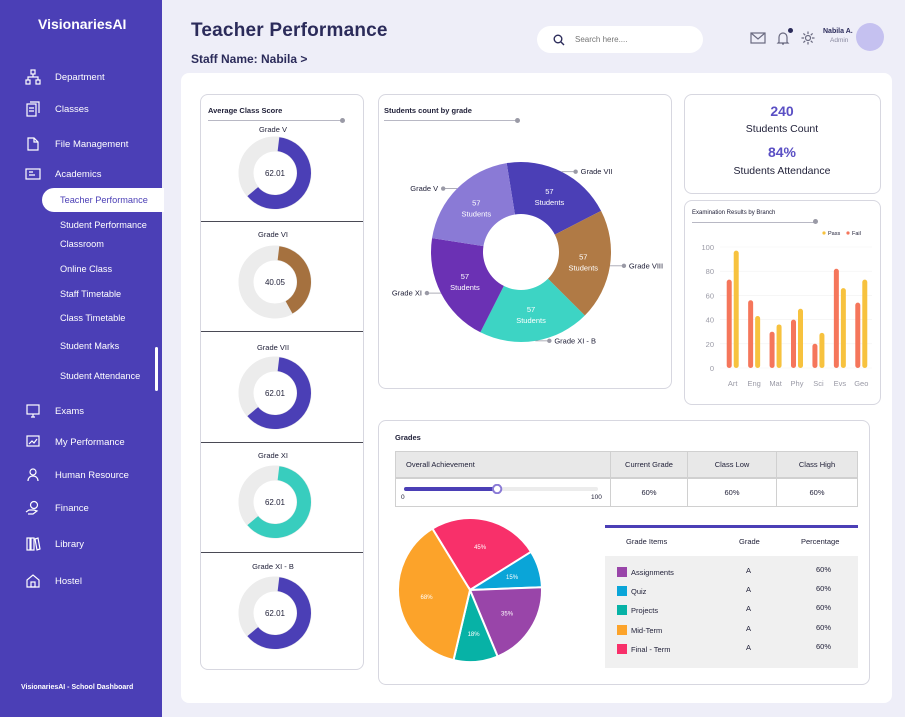 The height and width of the screenshot is (717, 905). What do you see at coordinates (92, 475) in the screenshot?
I see `sidebar-item-label: Human Resource` at bounding box center [92, 475].